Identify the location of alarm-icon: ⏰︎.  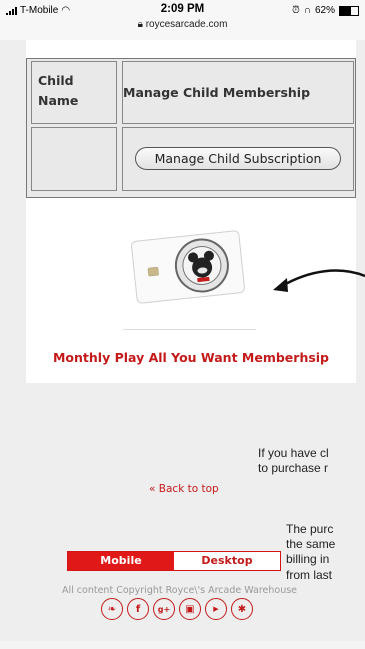
(295, 10).